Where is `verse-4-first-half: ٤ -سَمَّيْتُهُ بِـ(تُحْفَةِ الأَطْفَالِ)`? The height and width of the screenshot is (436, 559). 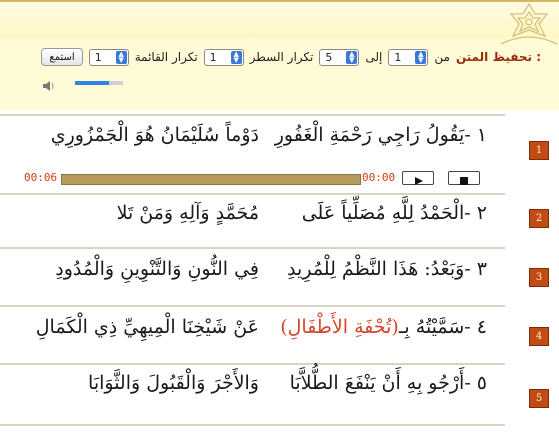 verse-4-first-half: ٤ -سَمَّيْتُهُ بِـ(تُحْفَةِ الأَطْفَالِ) is located at coordinates (383, 327).